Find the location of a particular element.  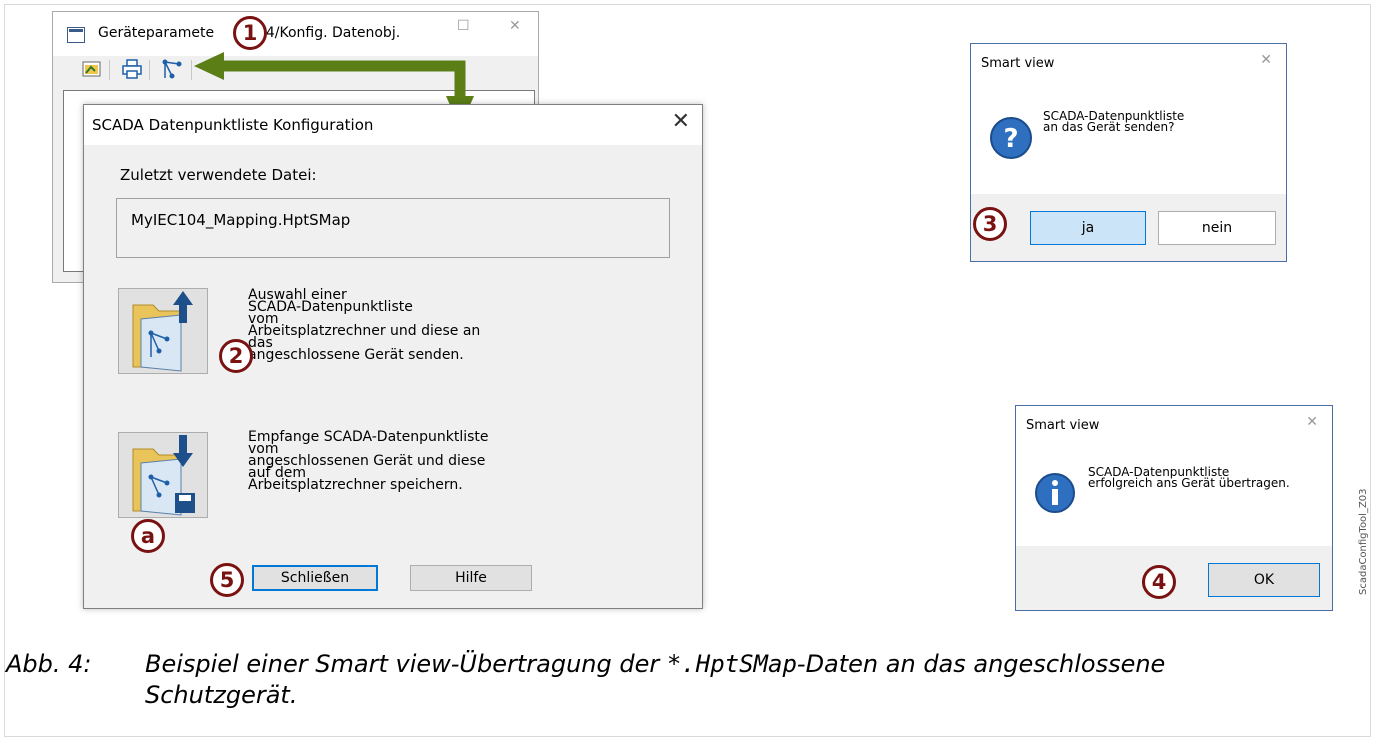

receive-from-device-button is located at coordinates (163, 475).